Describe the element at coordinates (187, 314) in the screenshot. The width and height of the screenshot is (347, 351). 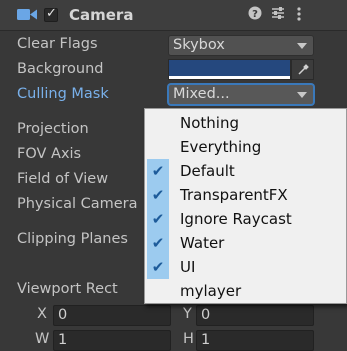
I see `viewport-y-label: Y` at that location.